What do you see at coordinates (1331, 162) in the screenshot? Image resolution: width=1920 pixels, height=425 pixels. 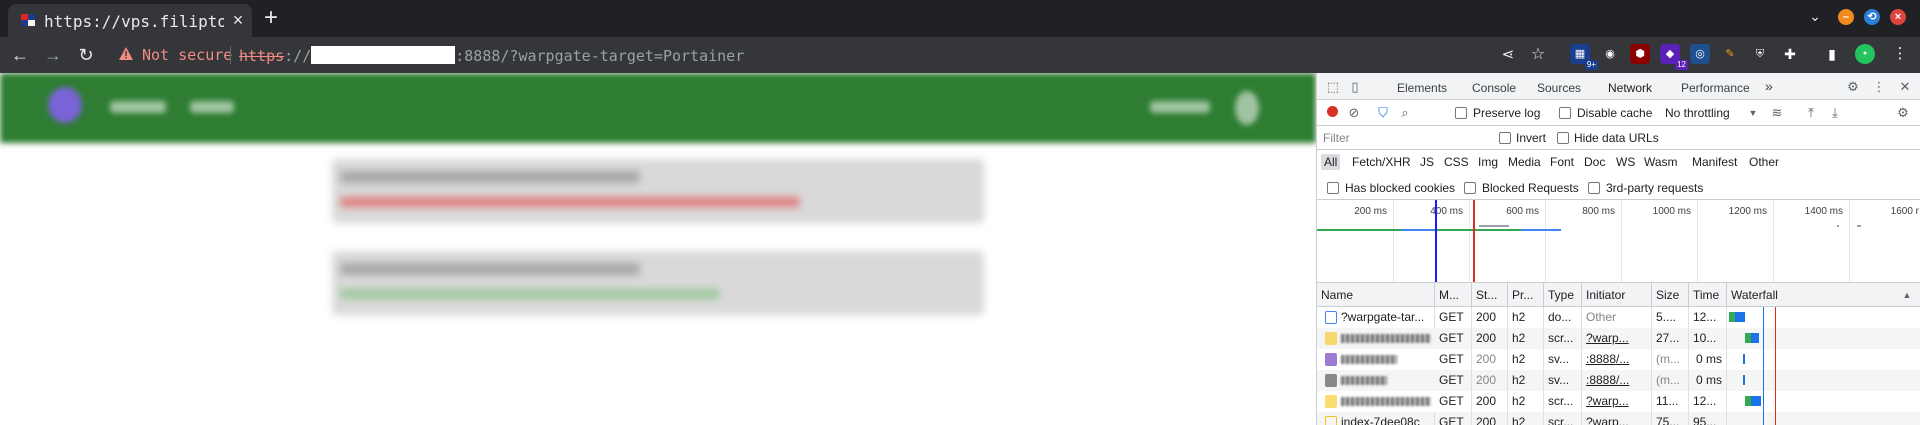 I see `type-filter-all: All` at bounding box center [1331, 162].